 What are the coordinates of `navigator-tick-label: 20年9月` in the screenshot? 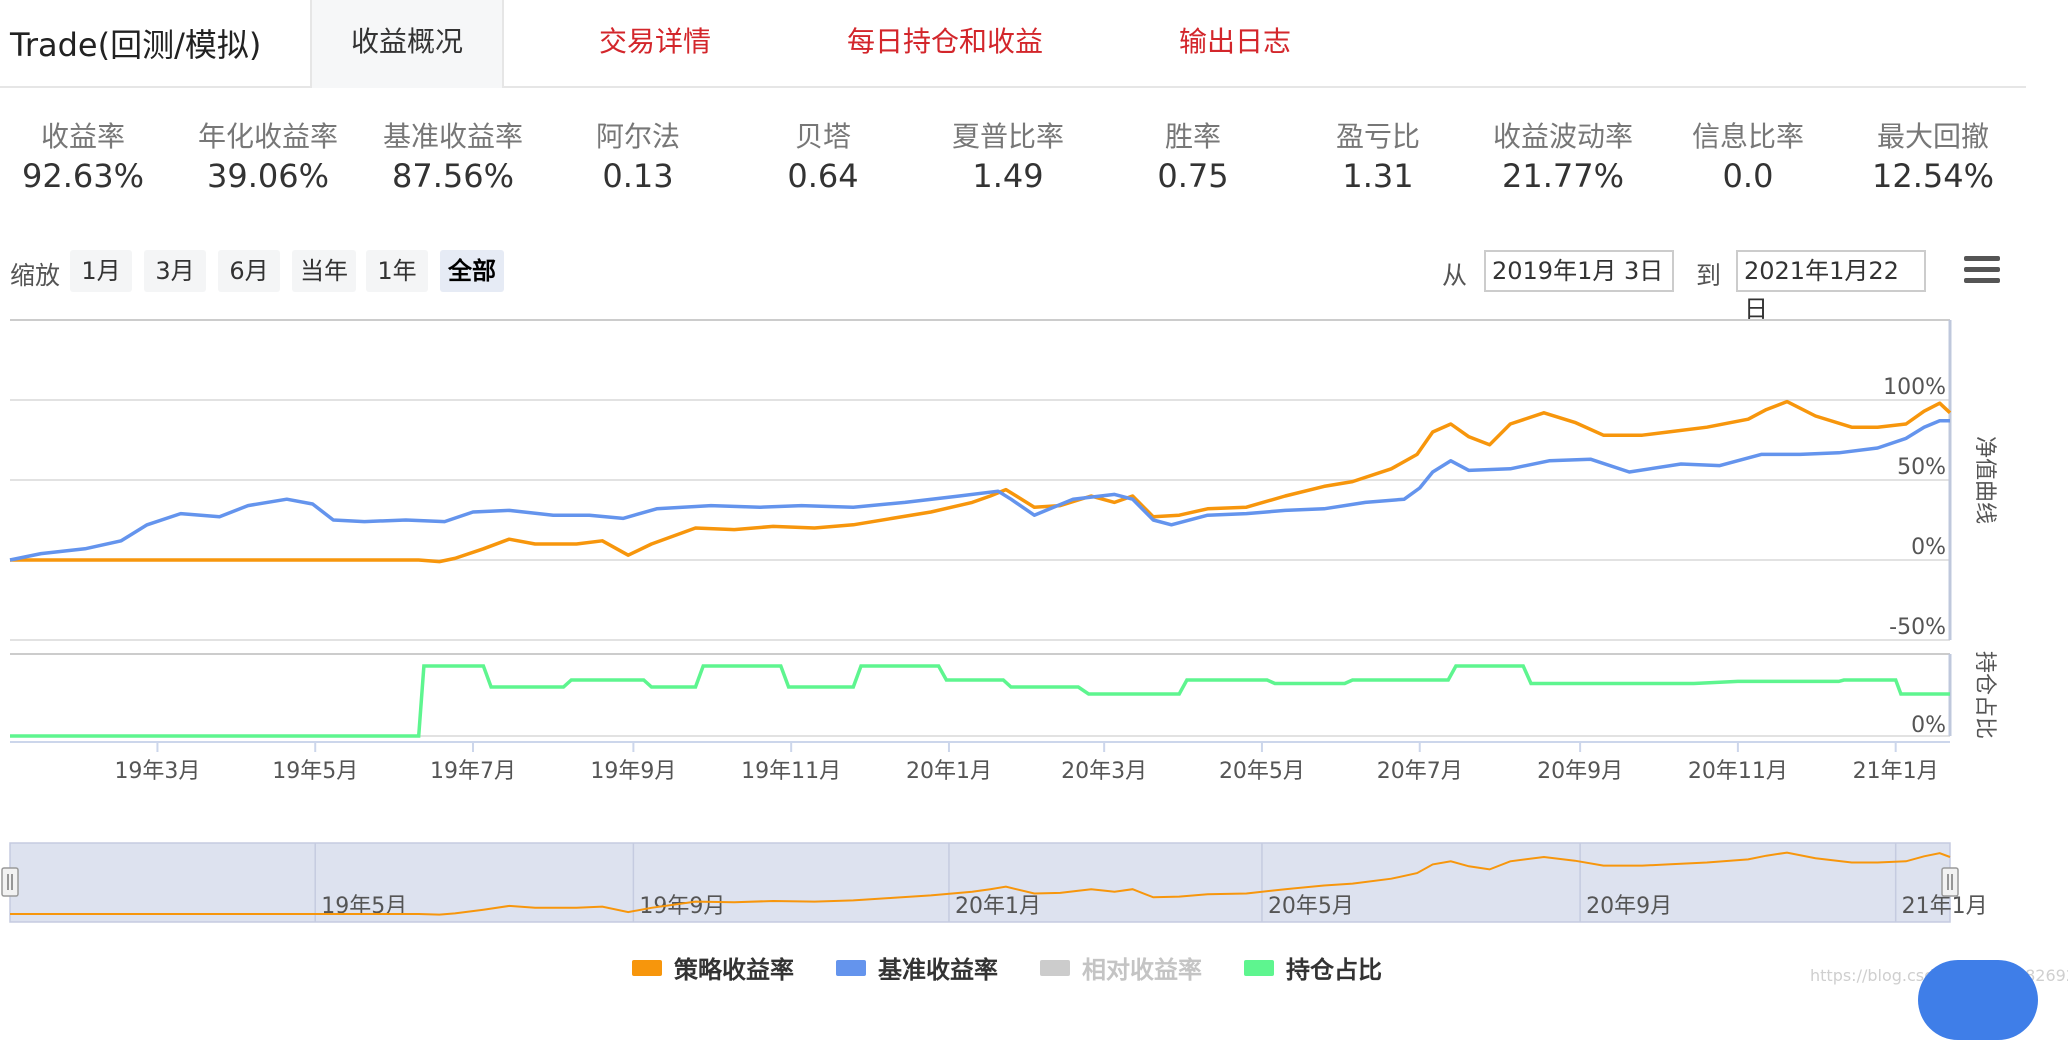 It's located at (1629, 906).